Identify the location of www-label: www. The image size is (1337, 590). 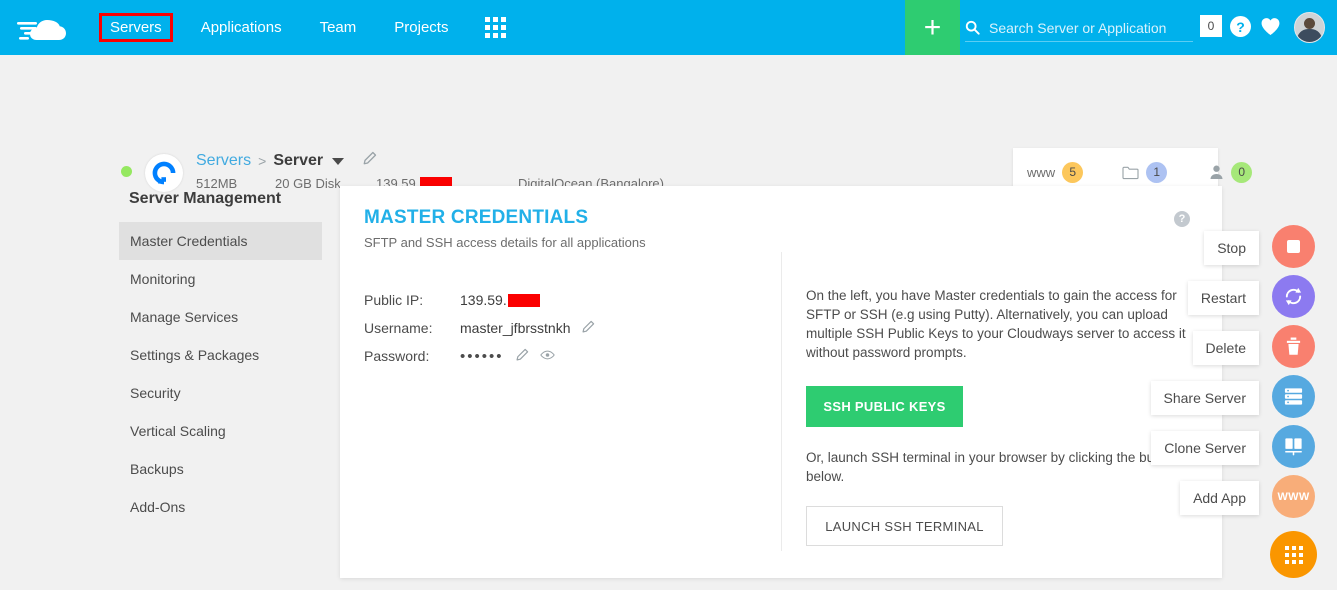
(1041, 172).